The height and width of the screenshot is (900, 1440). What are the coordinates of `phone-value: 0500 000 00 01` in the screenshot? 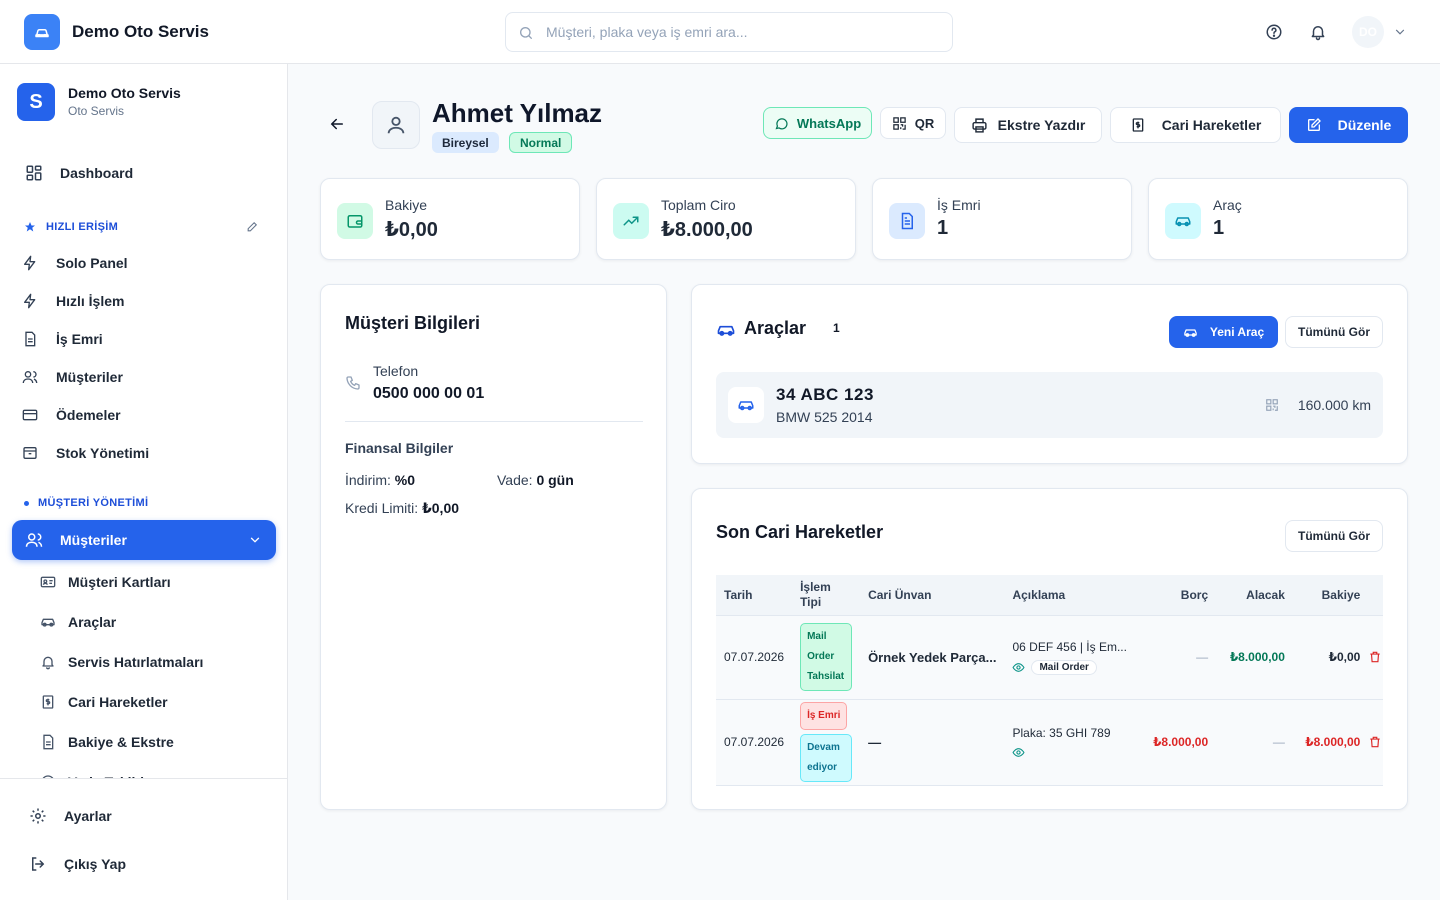 It's located at (428, 394).